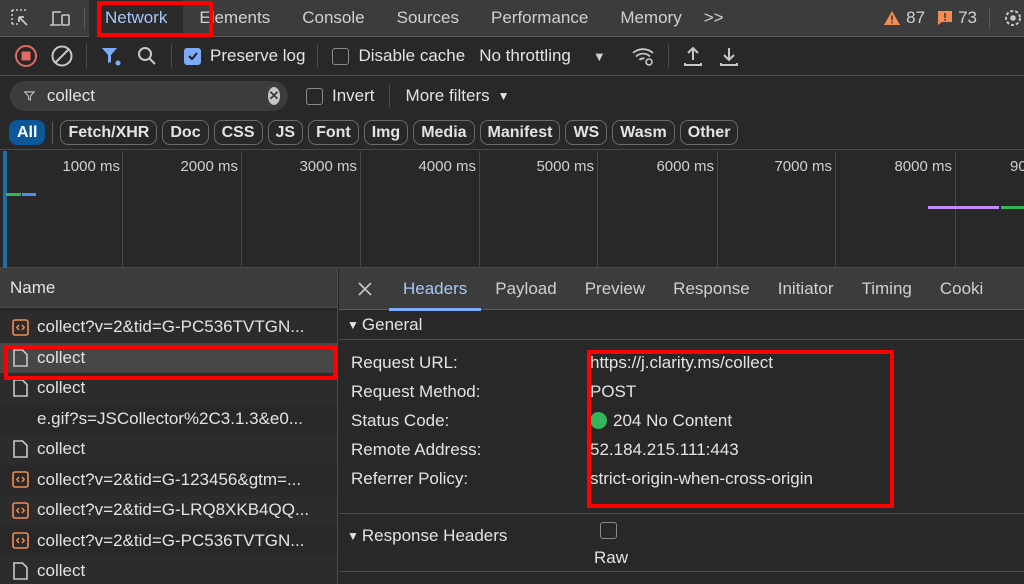 The width and height of the screenshot is (1024, 584). Describe the element at coordinates (803, 166) in the screenshot. I see `tick-label: 7000 ms` at that location.